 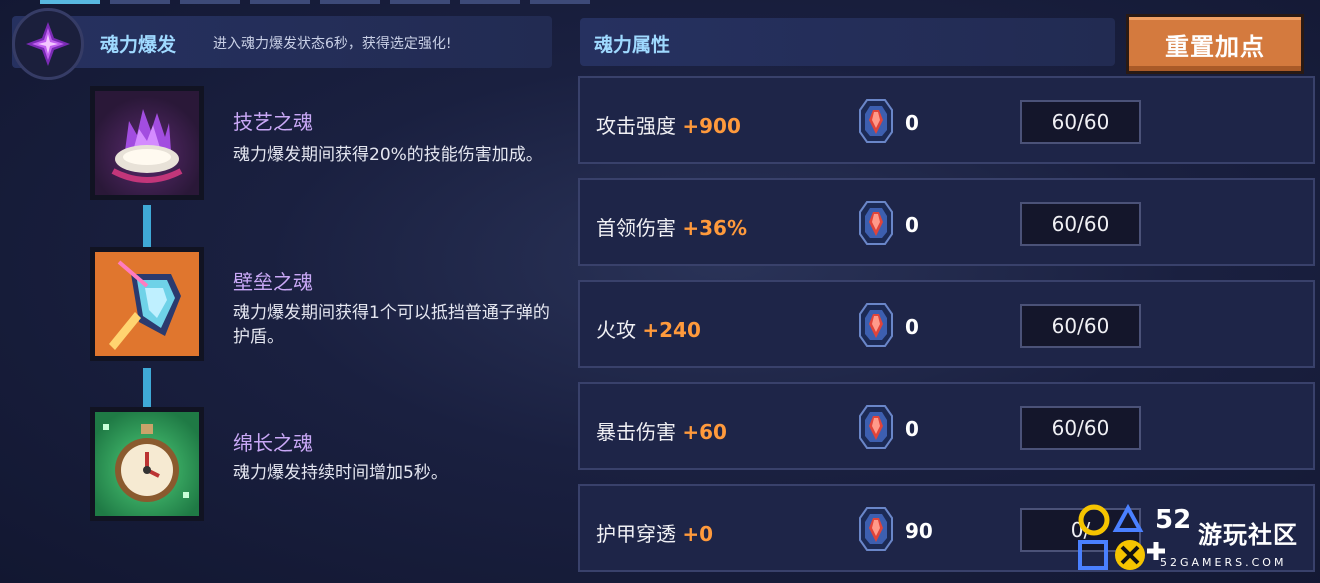 I want to click on tab-indicator-active, so click(x=70, y=2).